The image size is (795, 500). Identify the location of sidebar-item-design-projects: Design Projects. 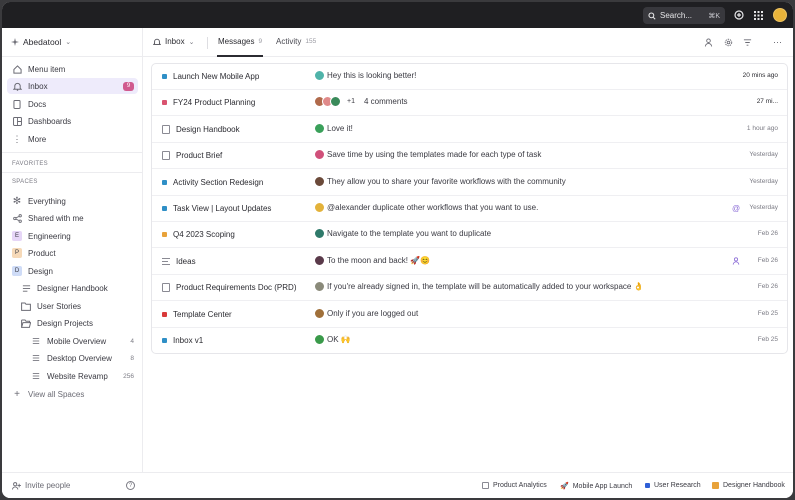
(77, 323).